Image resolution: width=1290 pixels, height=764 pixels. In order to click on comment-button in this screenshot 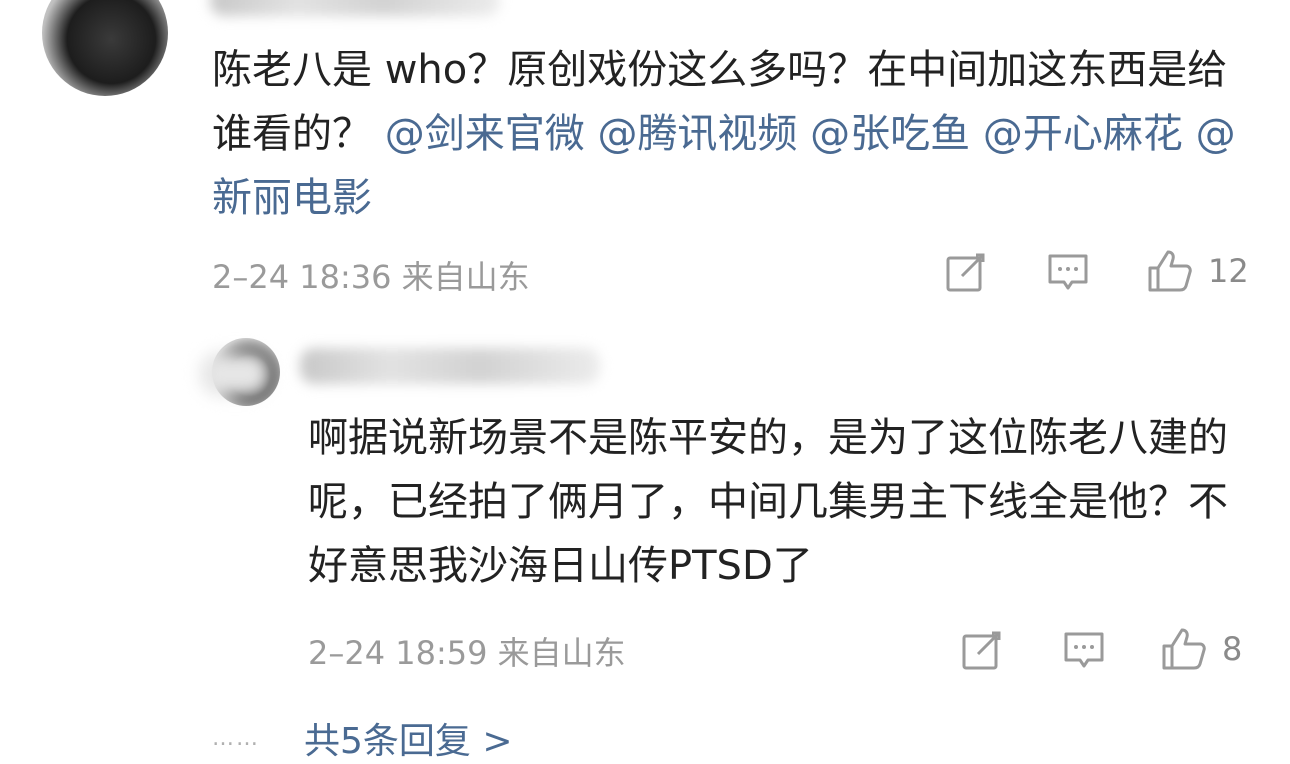, I will do `click(1068, 273)`.